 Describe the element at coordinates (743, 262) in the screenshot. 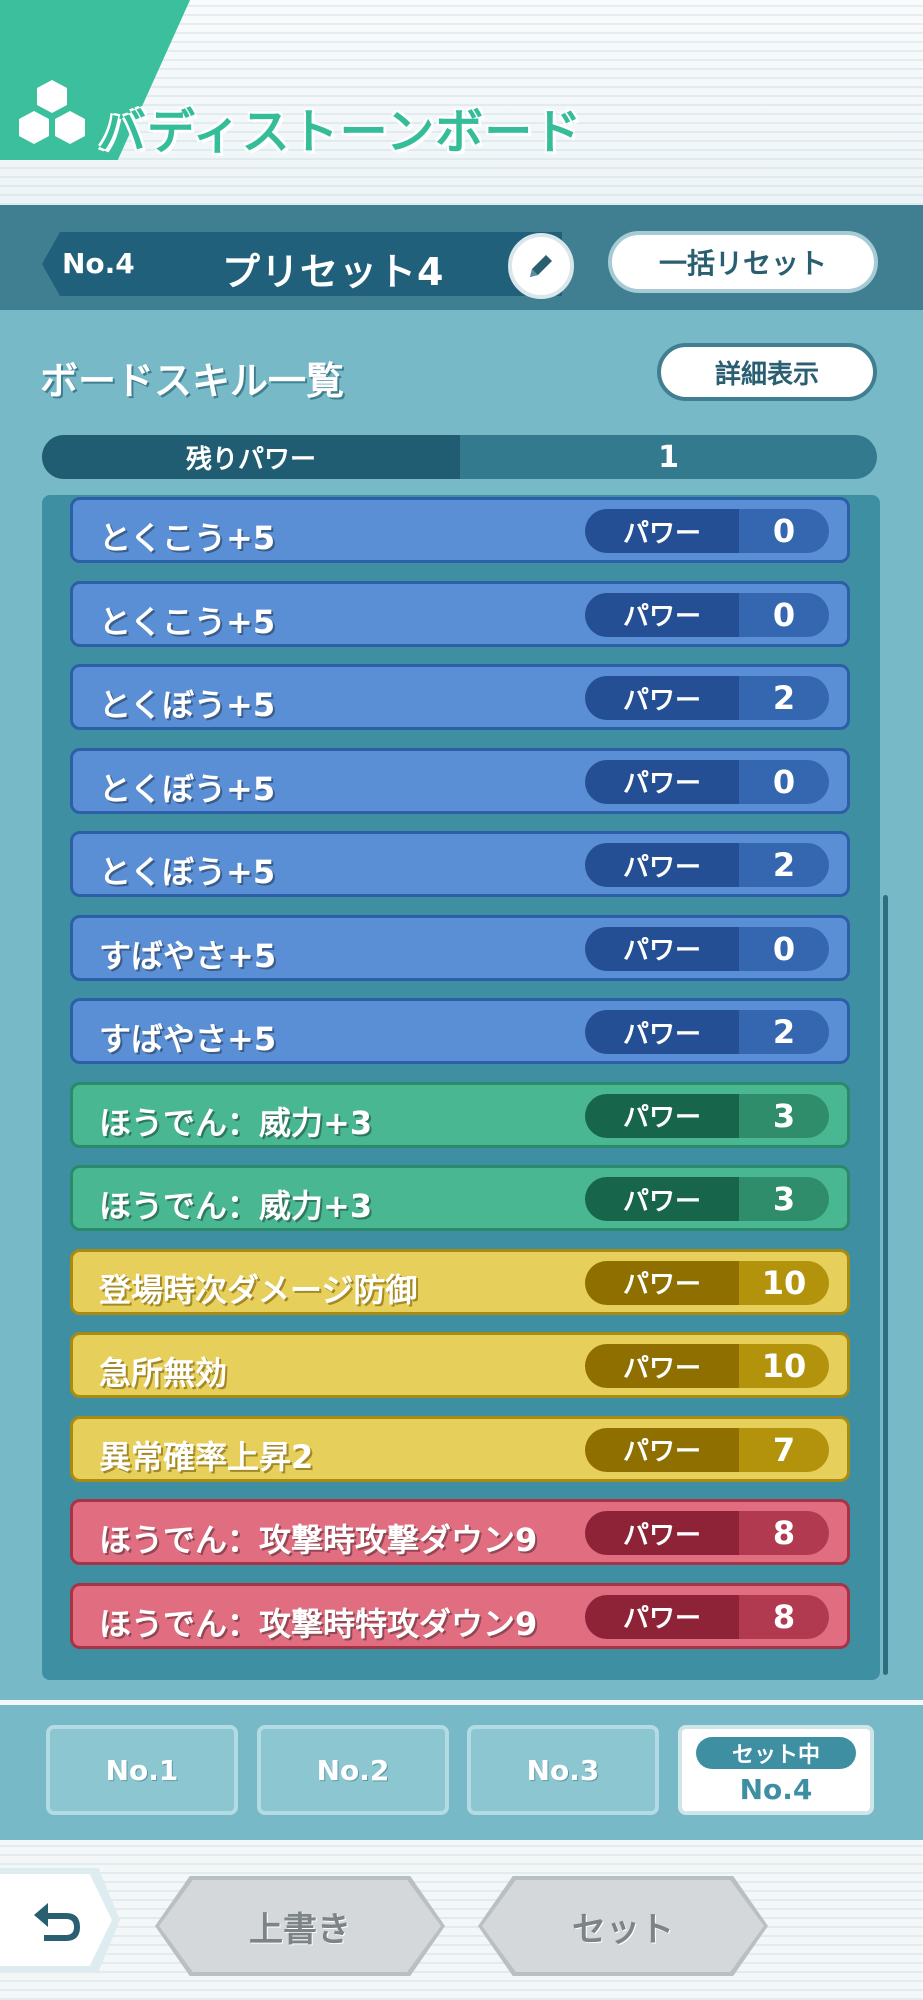

I see `bulk-reset-button: 一括リセット` at that location.